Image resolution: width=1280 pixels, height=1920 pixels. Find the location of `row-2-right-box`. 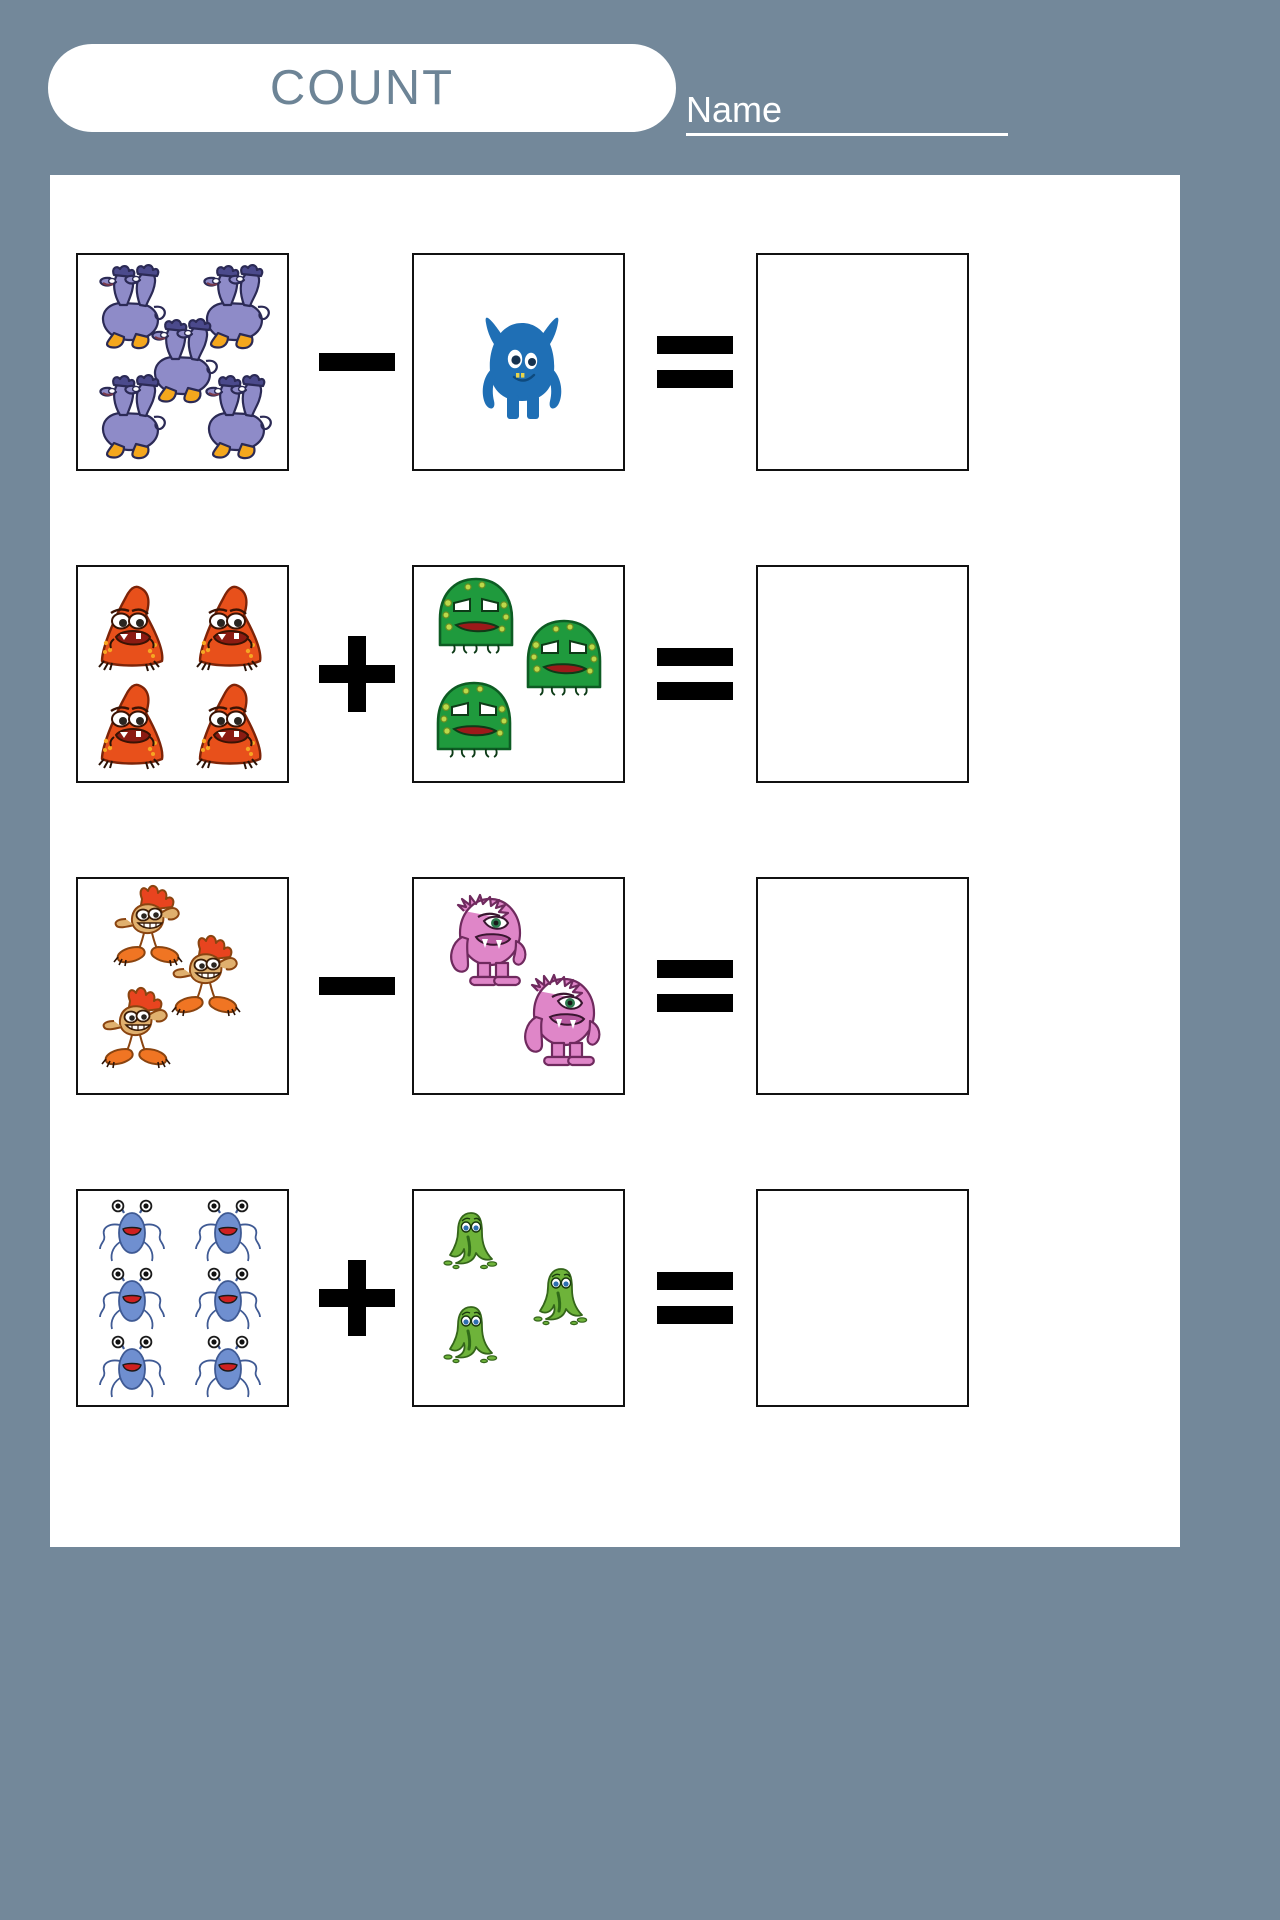

row-2-right-box is located at coordinates (518, 674).